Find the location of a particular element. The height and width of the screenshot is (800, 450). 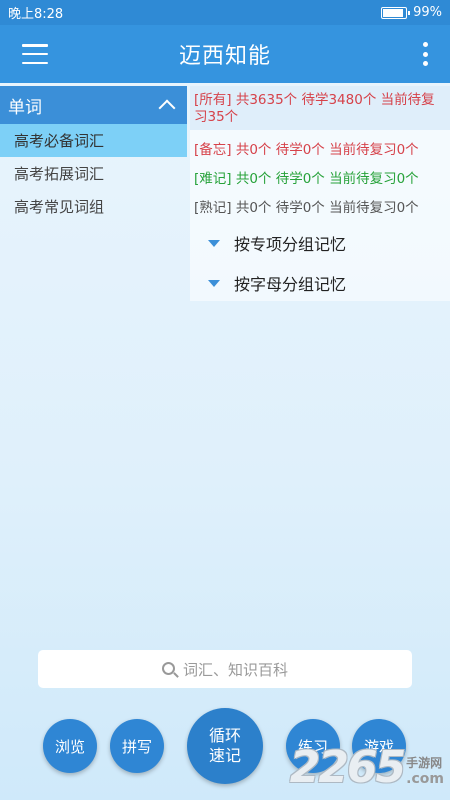

stat-hard: [难记] 共0个 待学0个 当前待复习0个 is located at coordinates (320, 179).